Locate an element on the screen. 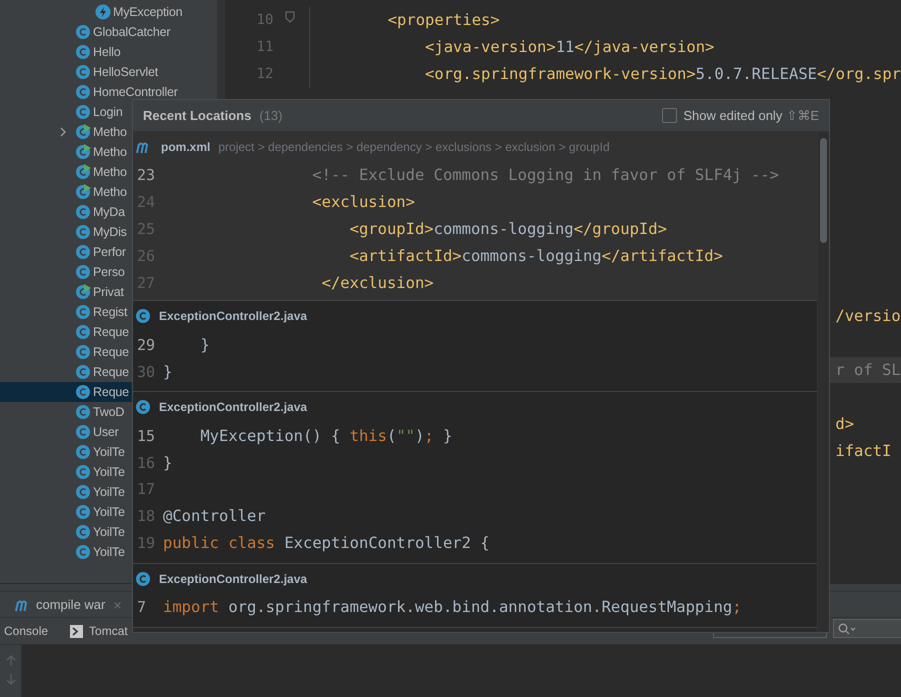  tree-item-label: Login is located at coordinates (108, 112).